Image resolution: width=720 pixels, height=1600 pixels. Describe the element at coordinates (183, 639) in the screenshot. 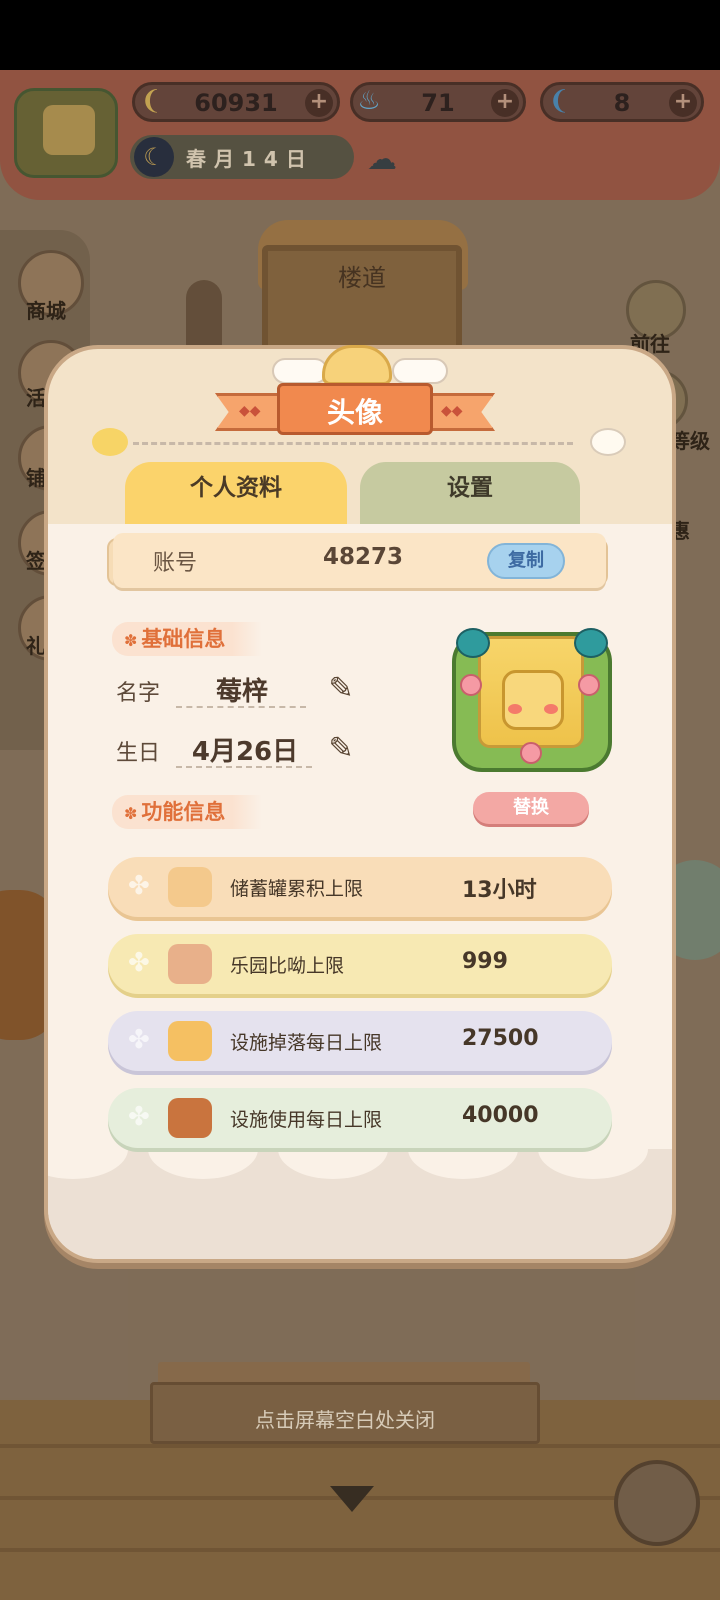

I see `basic-info-label: 基础信息` at that location.